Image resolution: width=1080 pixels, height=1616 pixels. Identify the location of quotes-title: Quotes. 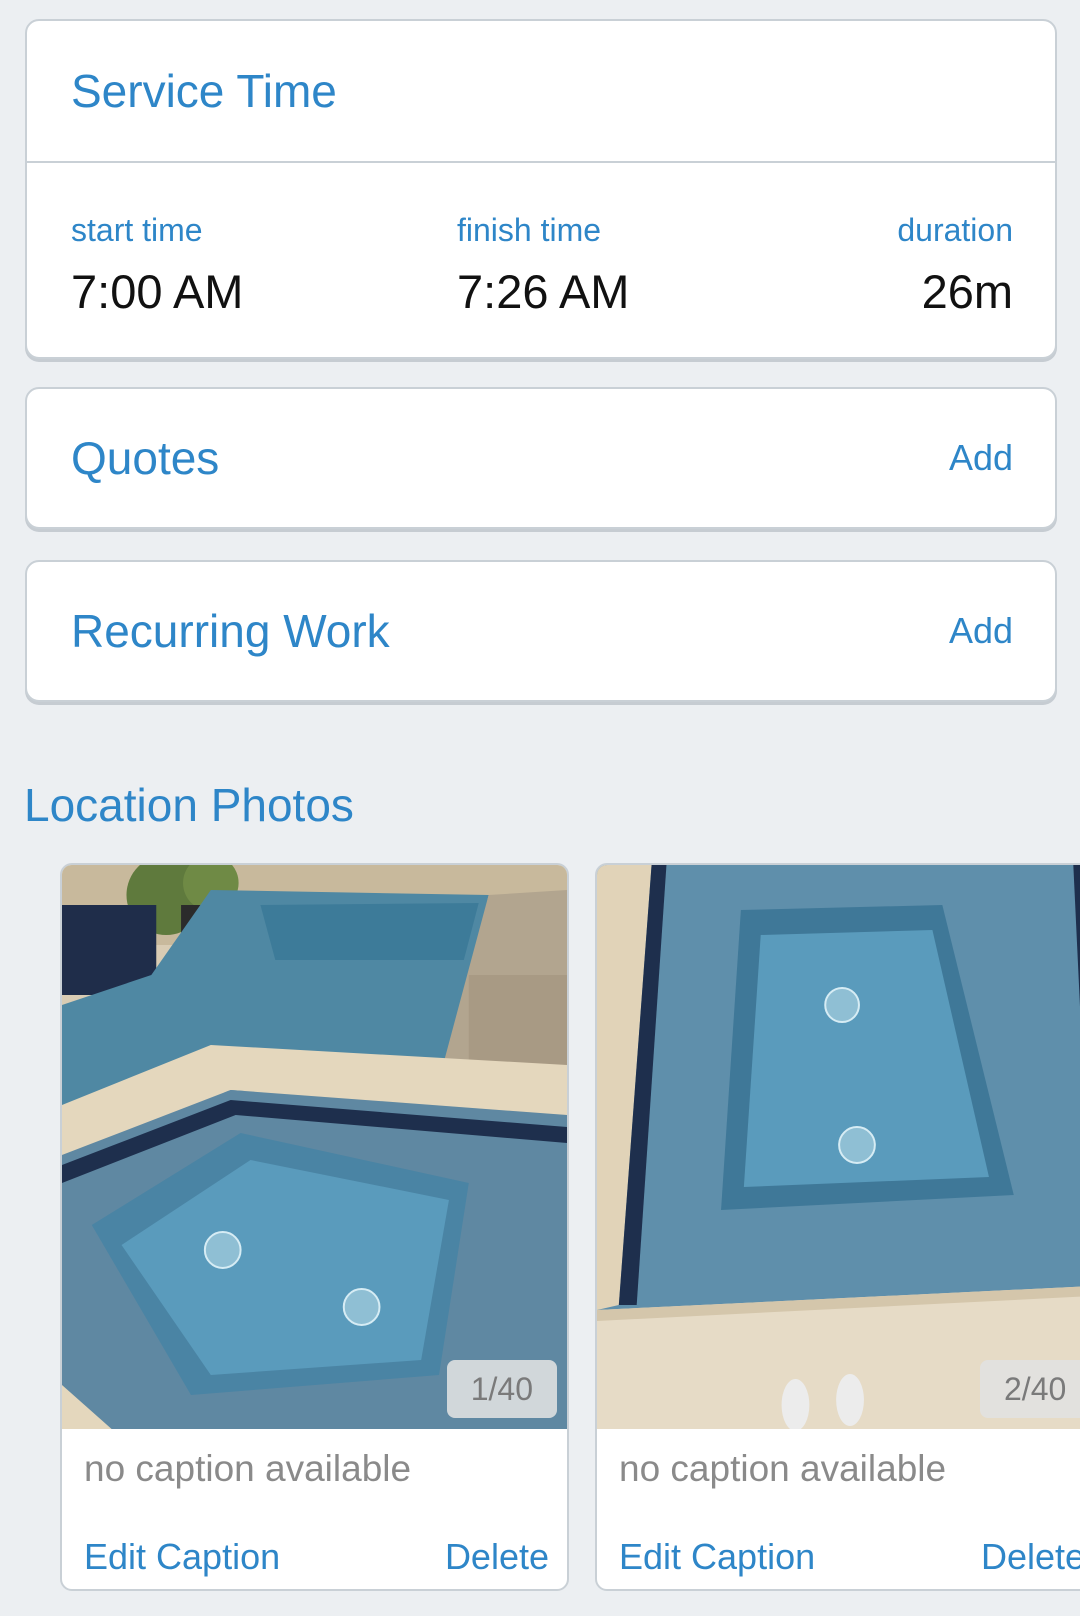
(145, 458).